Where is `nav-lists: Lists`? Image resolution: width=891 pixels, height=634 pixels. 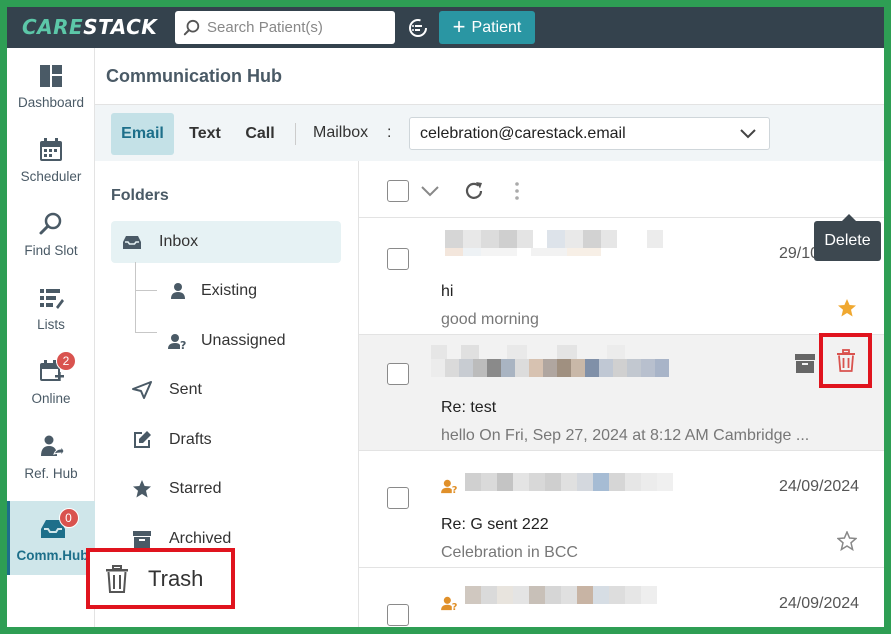 nav-lists: Lists is located at coordinates (51, 307).